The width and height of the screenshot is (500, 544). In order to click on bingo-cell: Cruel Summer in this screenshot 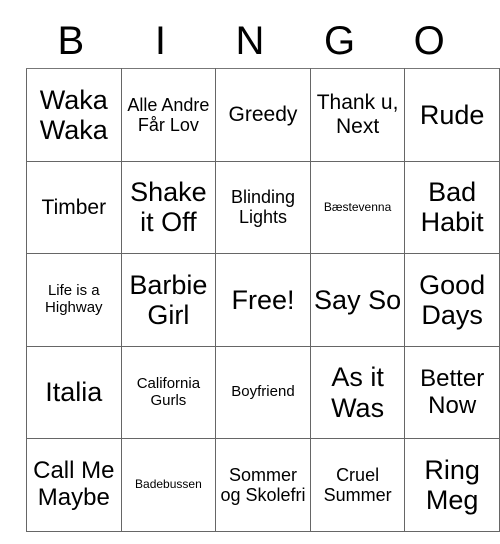, I will do `click(357, 485)`.